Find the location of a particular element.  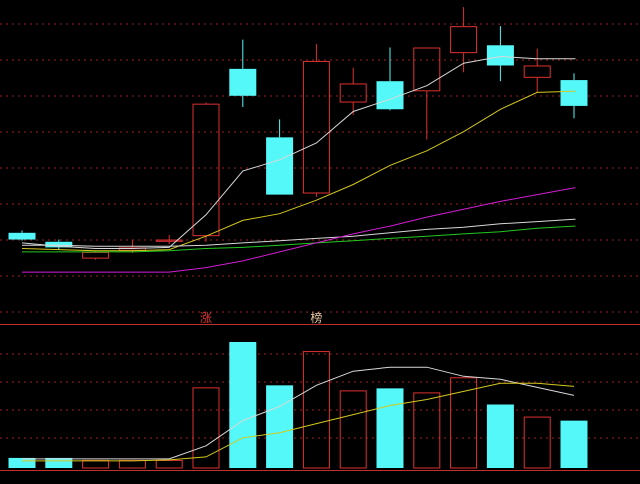

signal-tag-zhang: 涨 is located at coordinates (206, 317).